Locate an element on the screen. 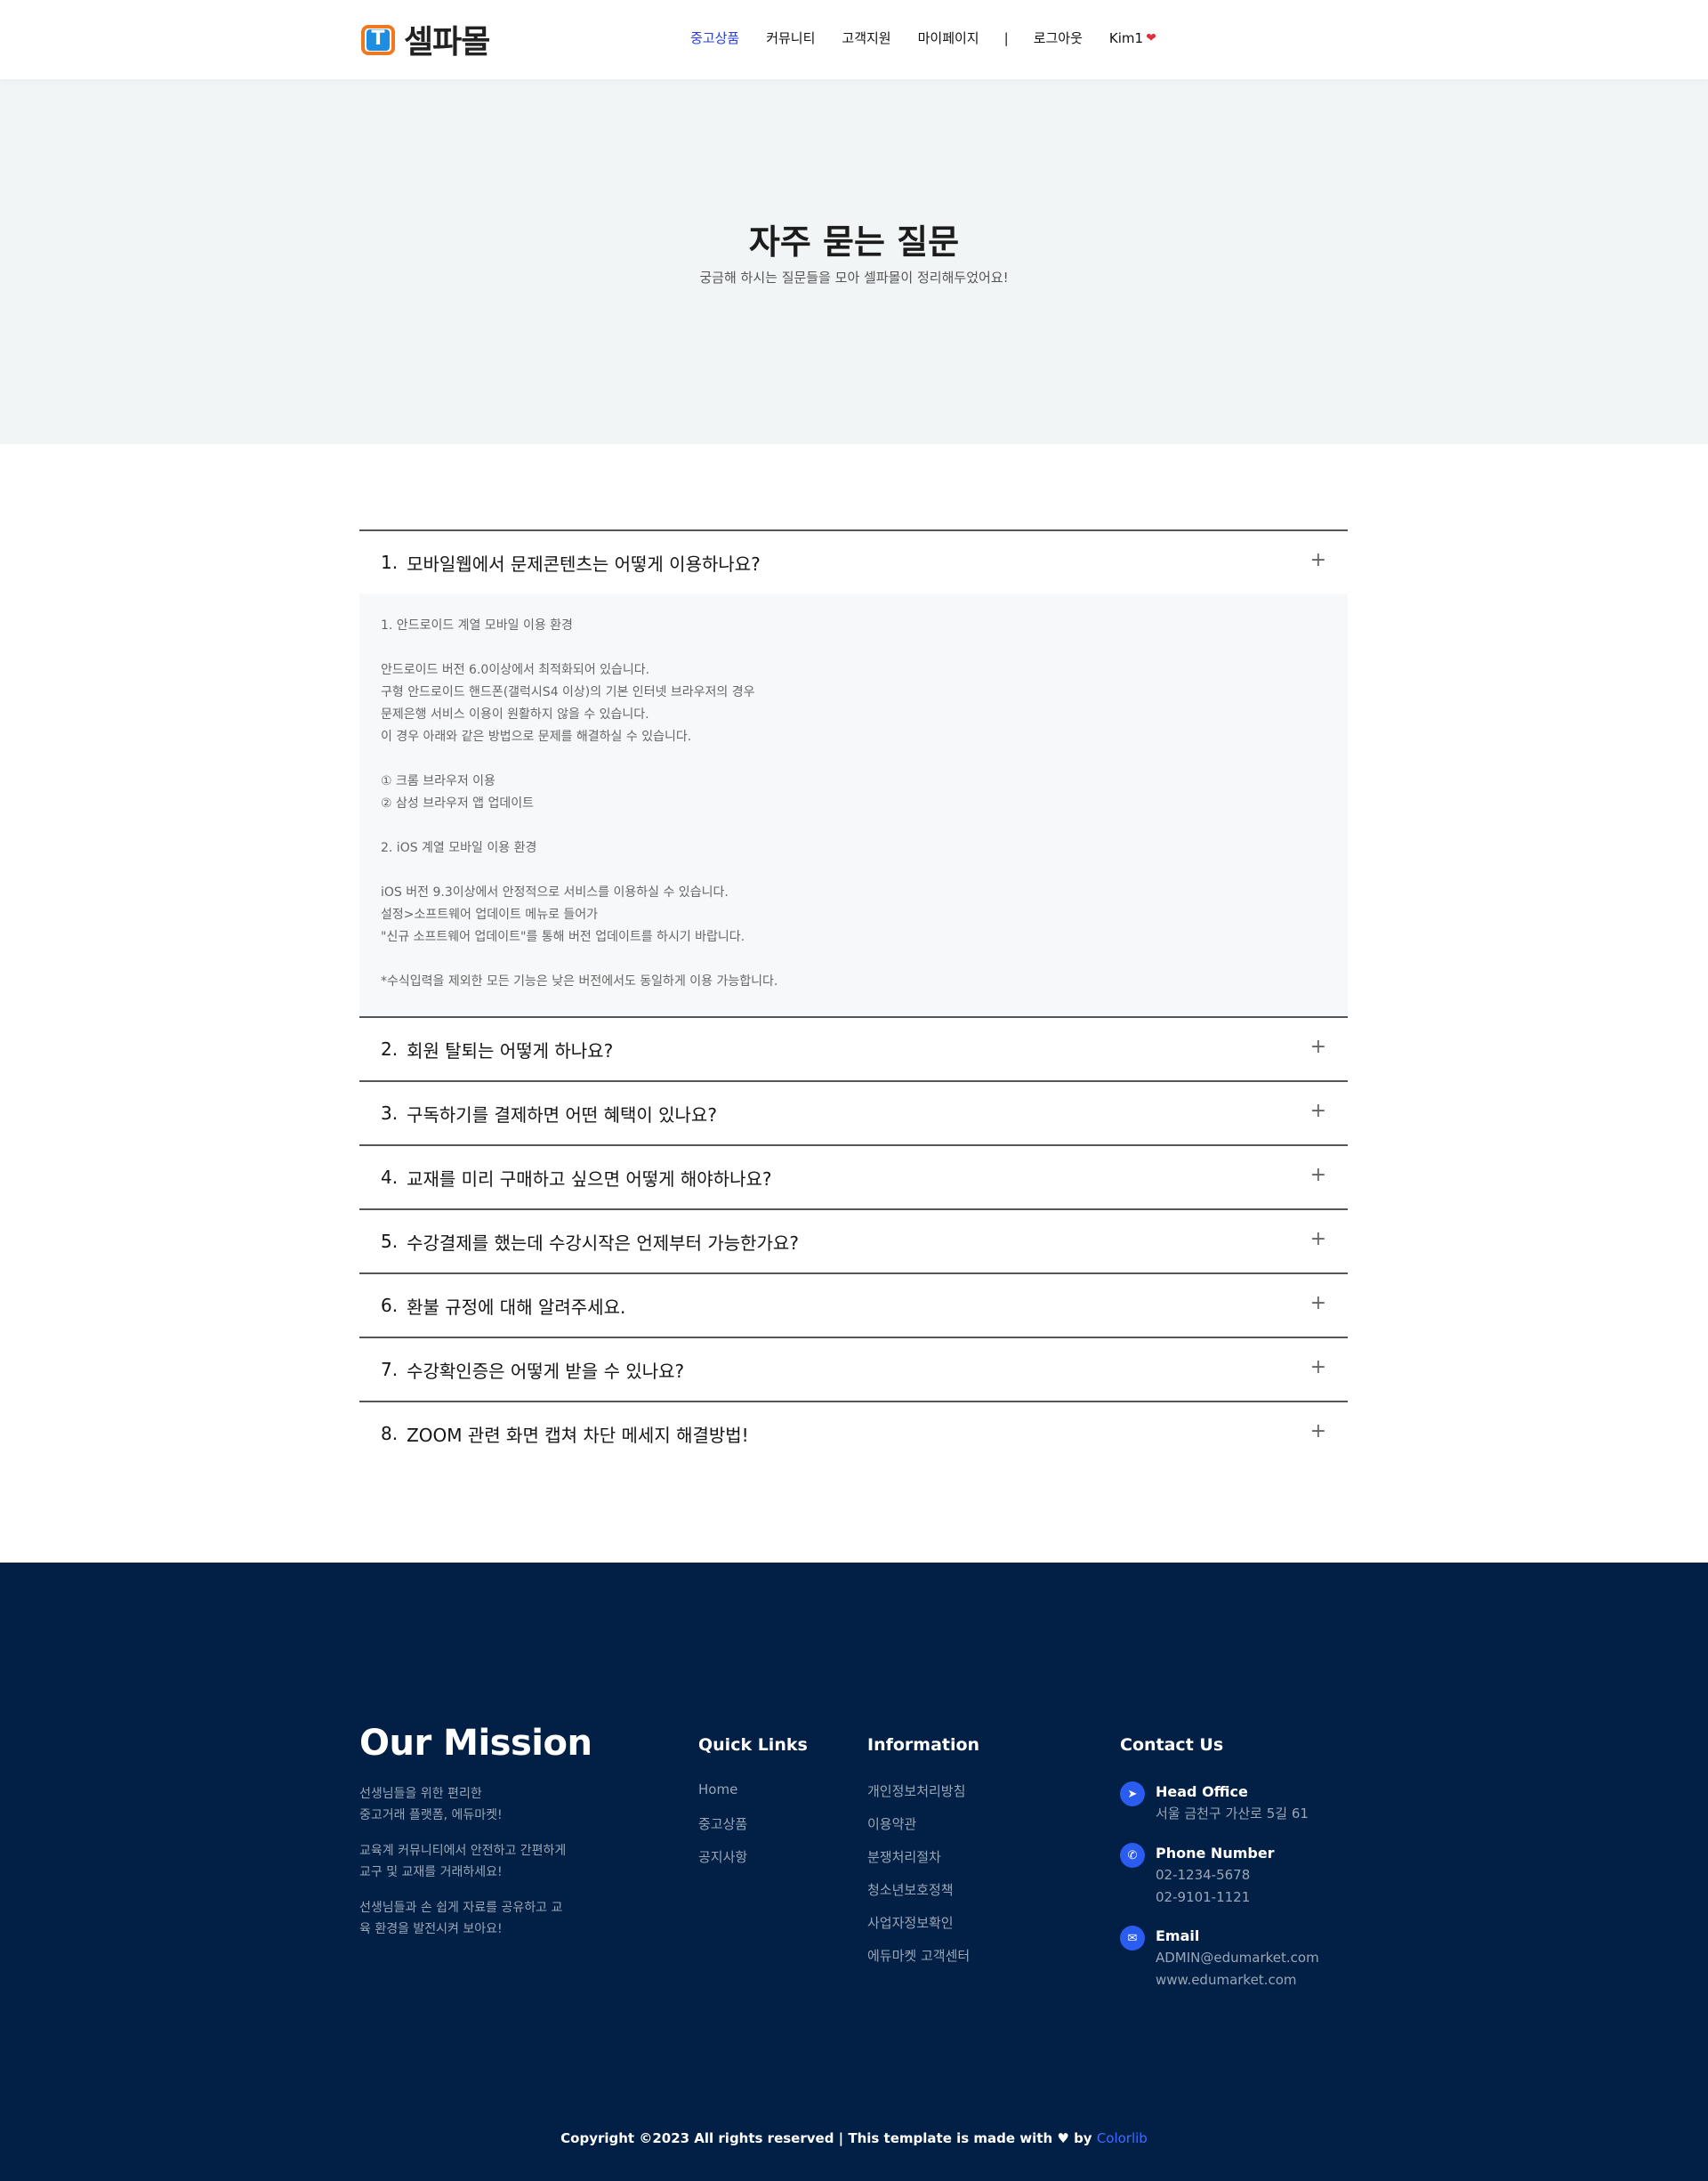 This screenshot has width=1708, height=2181. faq-item: 4. 교재를 미리 구매하고 싶으면 어떻게 해야하나요? + is located at coordinates (853, 1176).